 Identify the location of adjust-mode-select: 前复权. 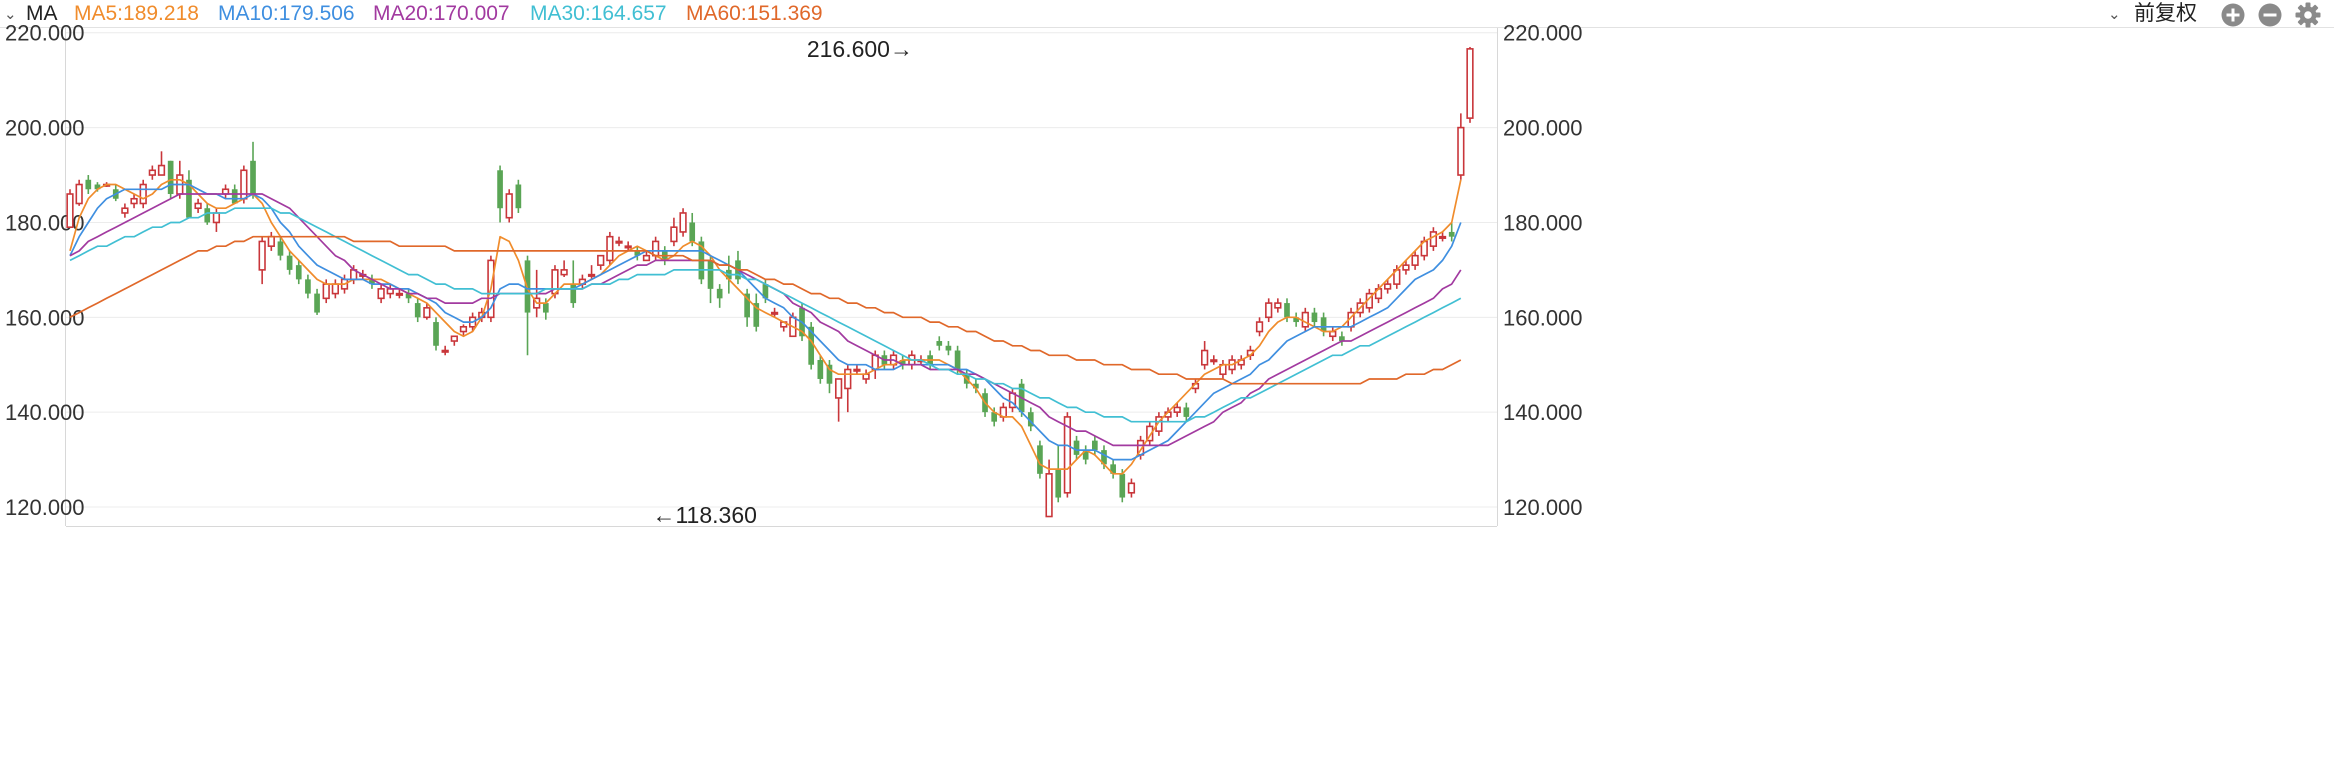
(2165, 14).